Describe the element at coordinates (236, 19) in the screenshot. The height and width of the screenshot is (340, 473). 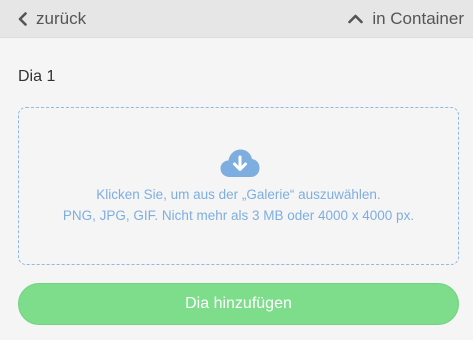
I see `top-bar: zurück in Container` at that location.